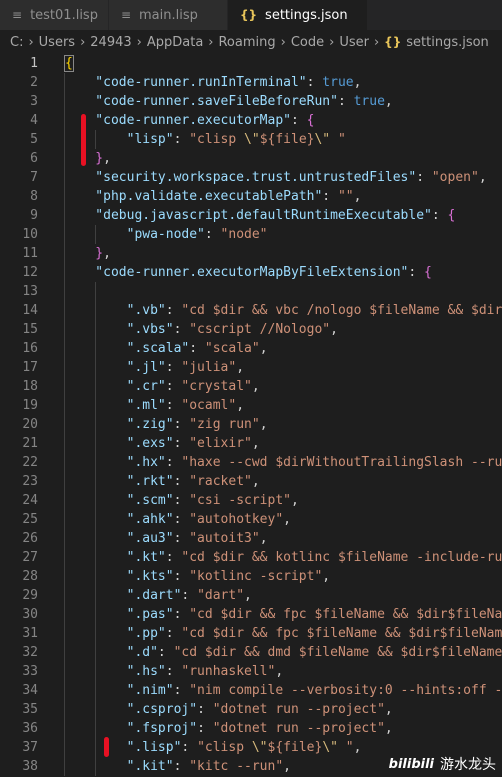 This screenshot has width=502, height=777. I want to click on code-token: "autoit3", so click(224, 538).